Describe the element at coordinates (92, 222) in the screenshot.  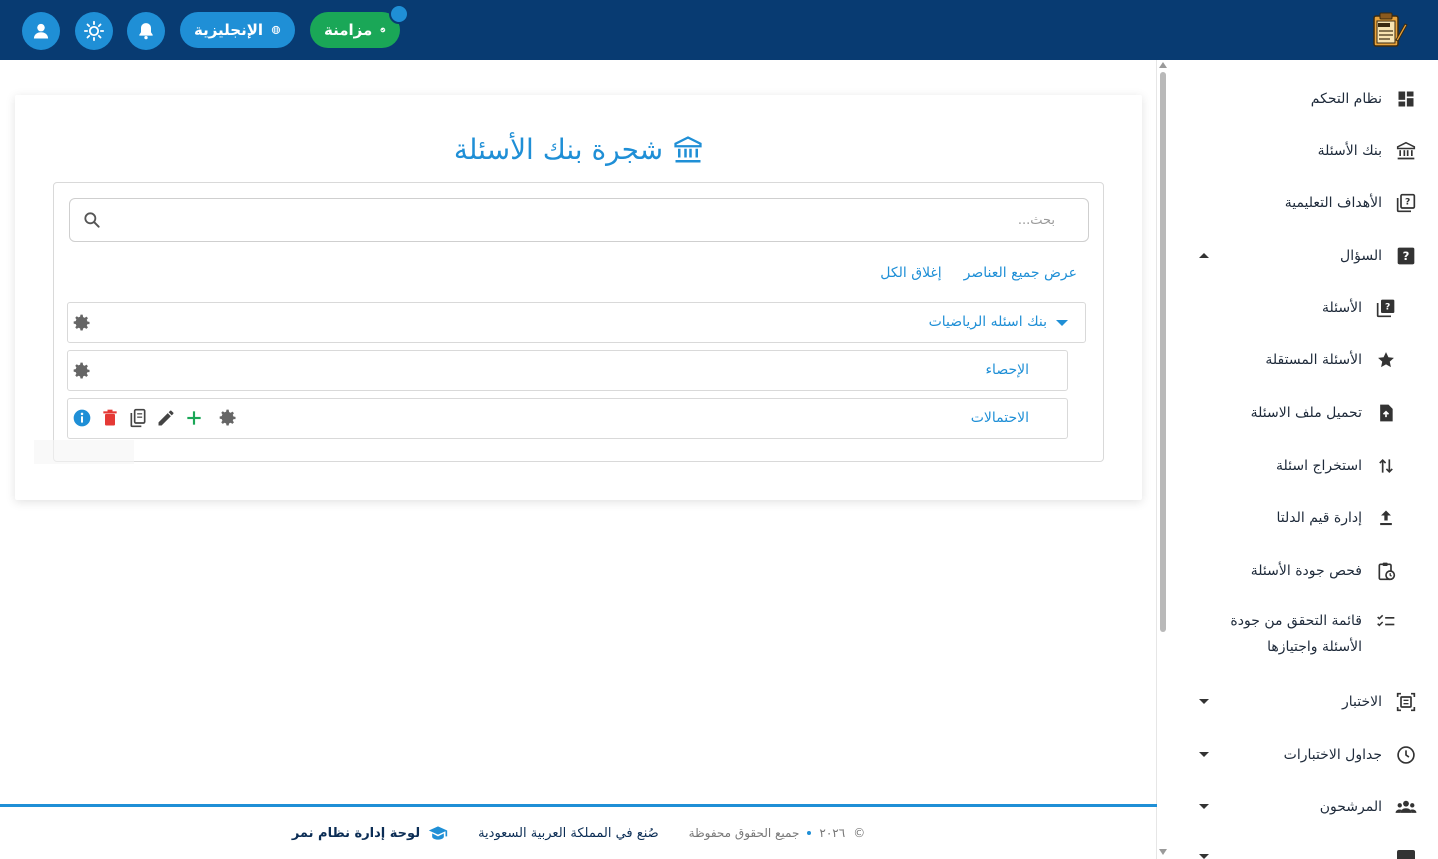
I see `search-icon` at that location.